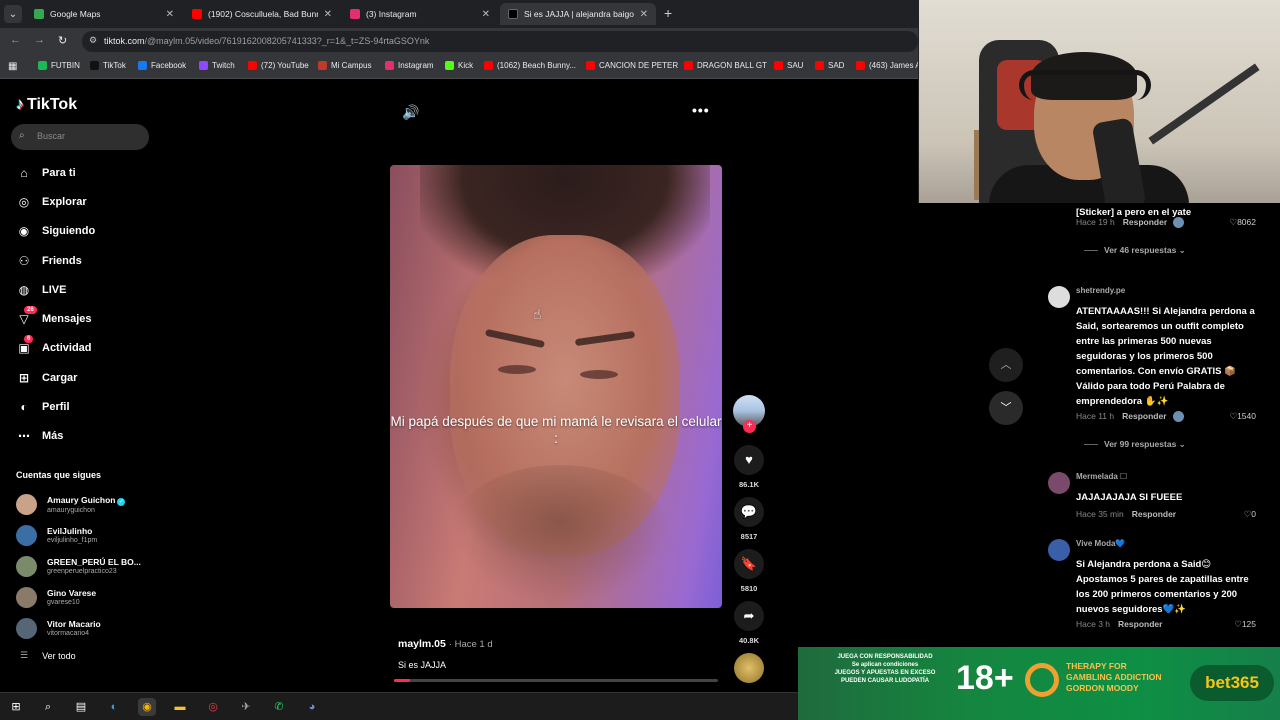 The width and height of the screenshot is (1280, 720). Describe the element at coordinates (279, 707) in the screenshot. I see `taskbar-whatsapp-icon: ✆` at that location.